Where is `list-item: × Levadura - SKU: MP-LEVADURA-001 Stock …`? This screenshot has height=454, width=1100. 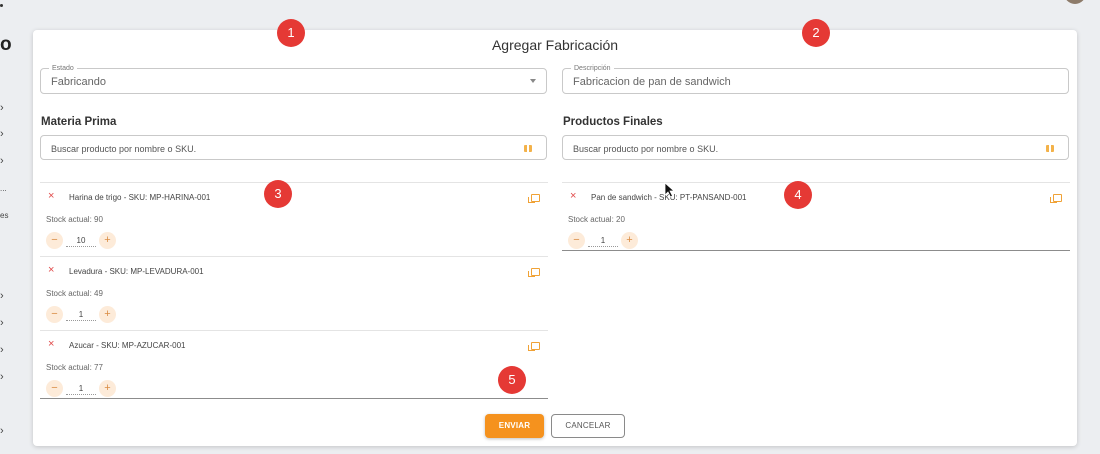
list-item: × Levadura - SKU: MP-LEVADURA-001 Stock … is located at coordinates (294, 294).